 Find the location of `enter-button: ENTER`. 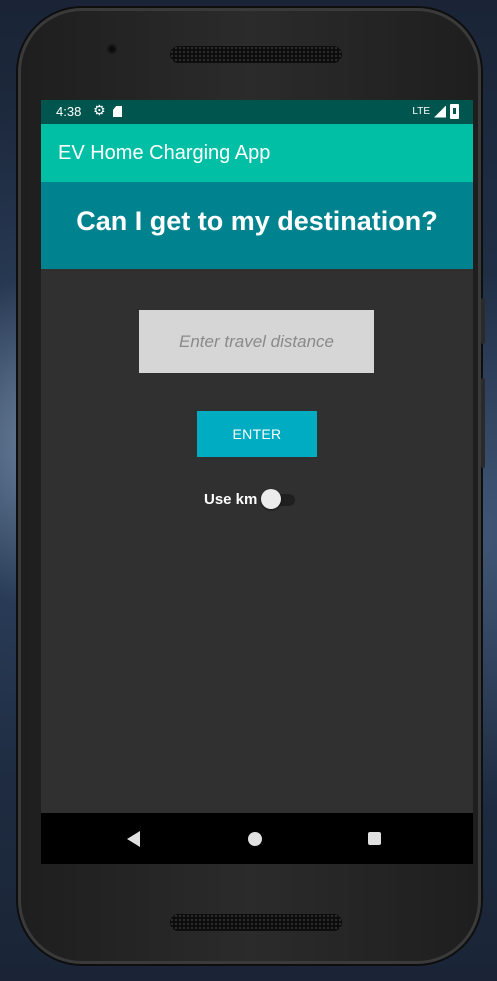

enter-button: ENTER is located at coordinates (257, 434).